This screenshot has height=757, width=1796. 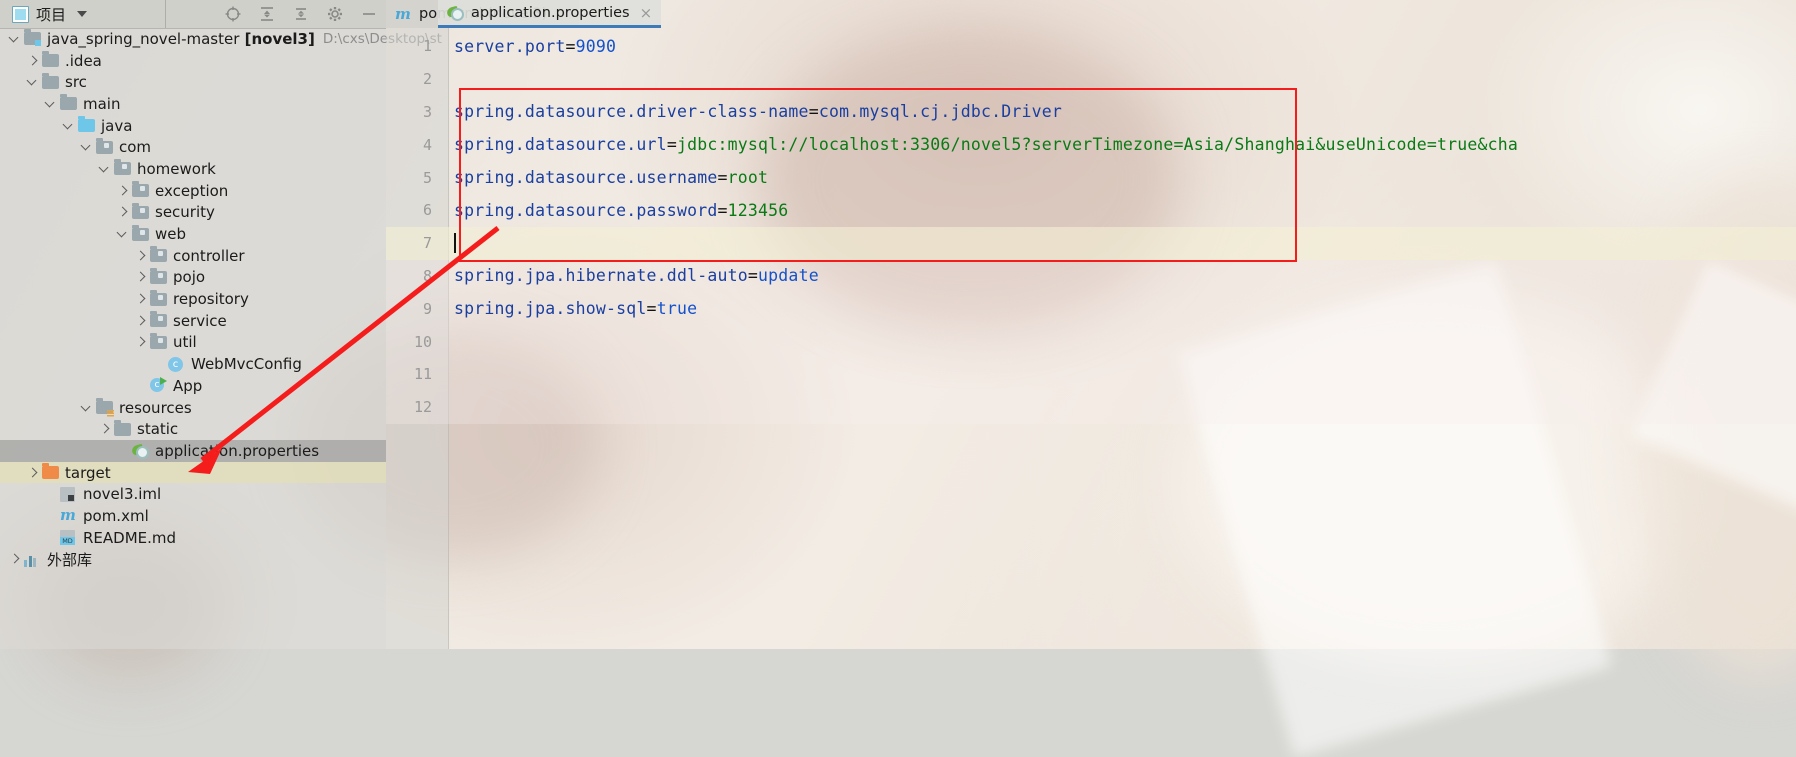 What do you see at coordinates (44, 14) in the screenshot?
I see `project-panel-title-button: 项目` at bounding box center [44, 14].